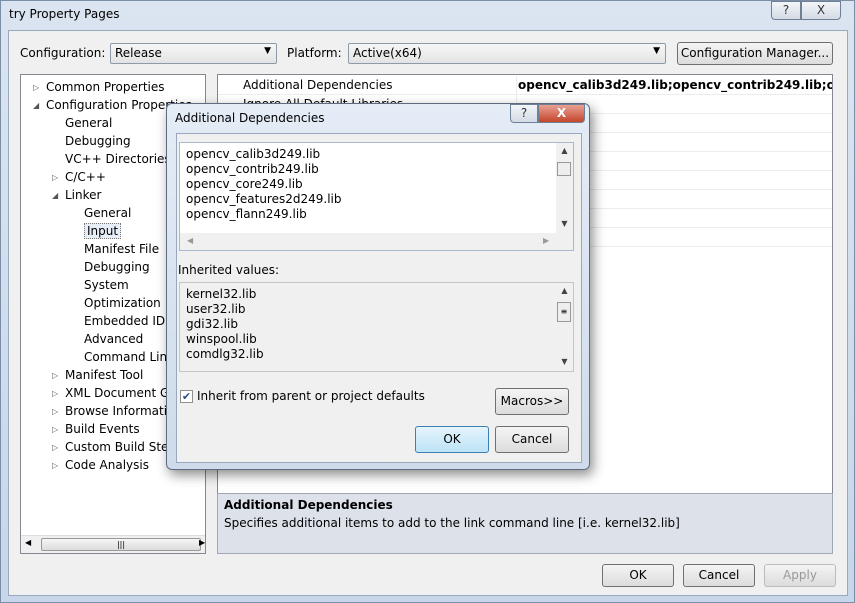 This screenshot has width=855, height=603. Describe the element at coordinates (252, 169) in the screenshot. I see `list-item: opencv_contrib249.lib` at that location.